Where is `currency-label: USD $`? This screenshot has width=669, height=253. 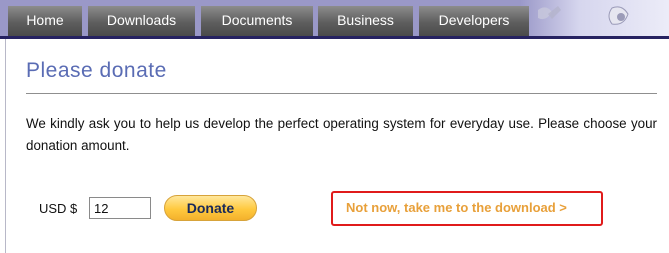
currency-label: USD $ is located at coordinates (58, 208).